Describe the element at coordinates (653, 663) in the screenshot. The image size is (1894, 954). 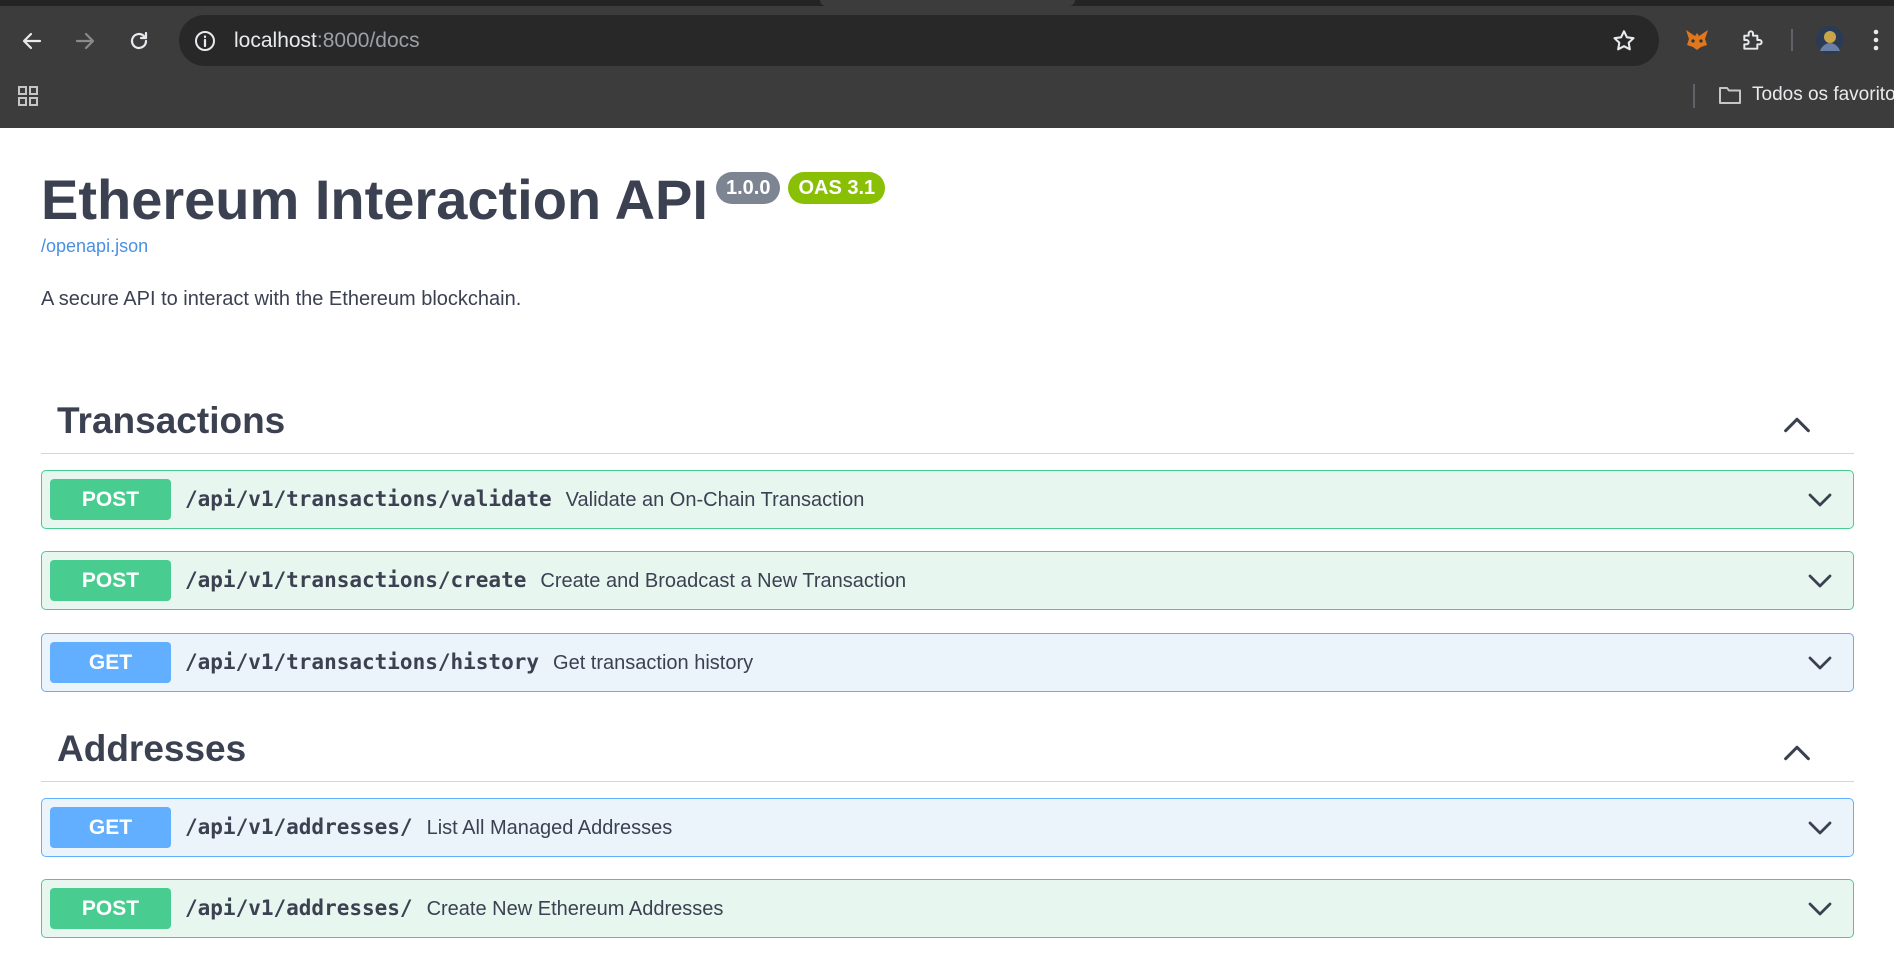
I see `operation-summary: Get transaction history` at that location.